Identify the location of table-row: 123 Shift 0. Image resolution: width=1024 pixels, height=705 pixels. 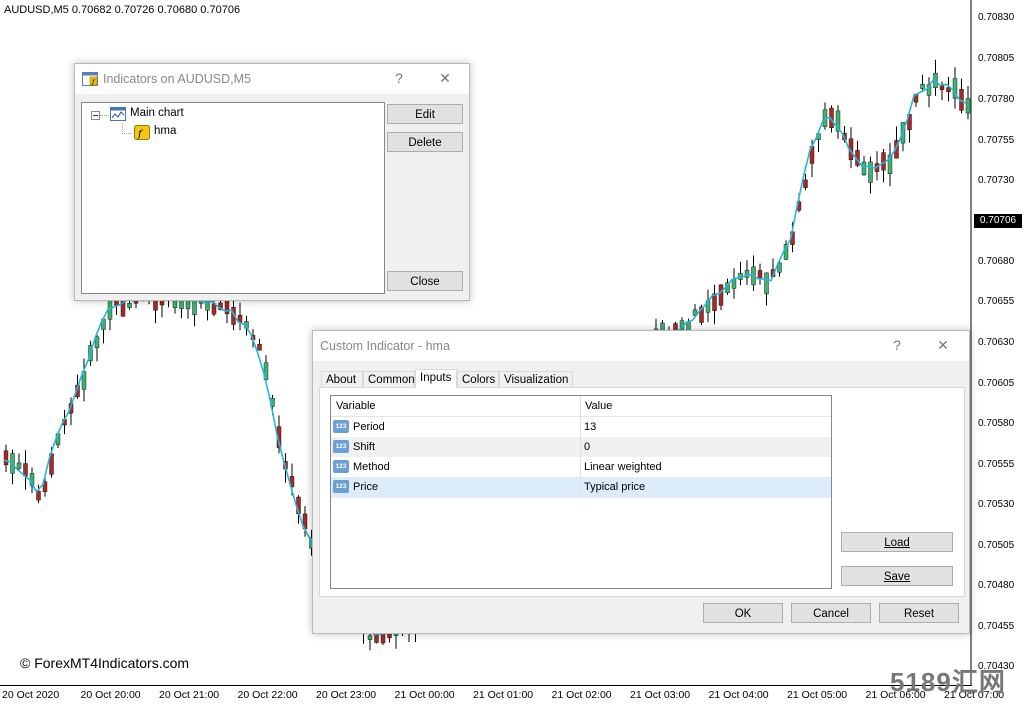
(581, 447).